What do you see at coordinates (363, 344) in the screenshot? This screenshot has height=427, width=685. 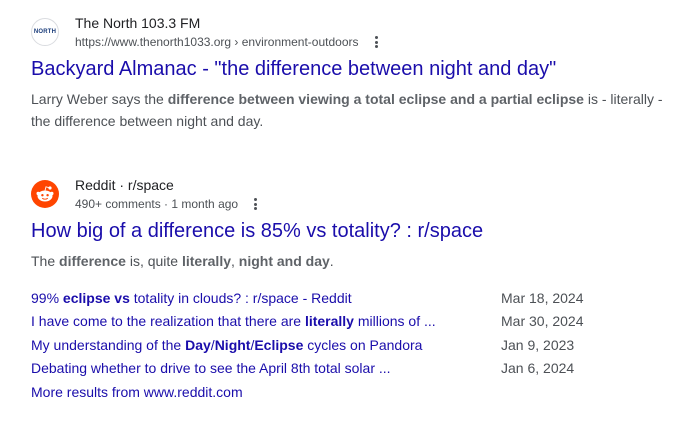 I see `text-segment: cycles on Pandora` at bounding box center [363, 344].